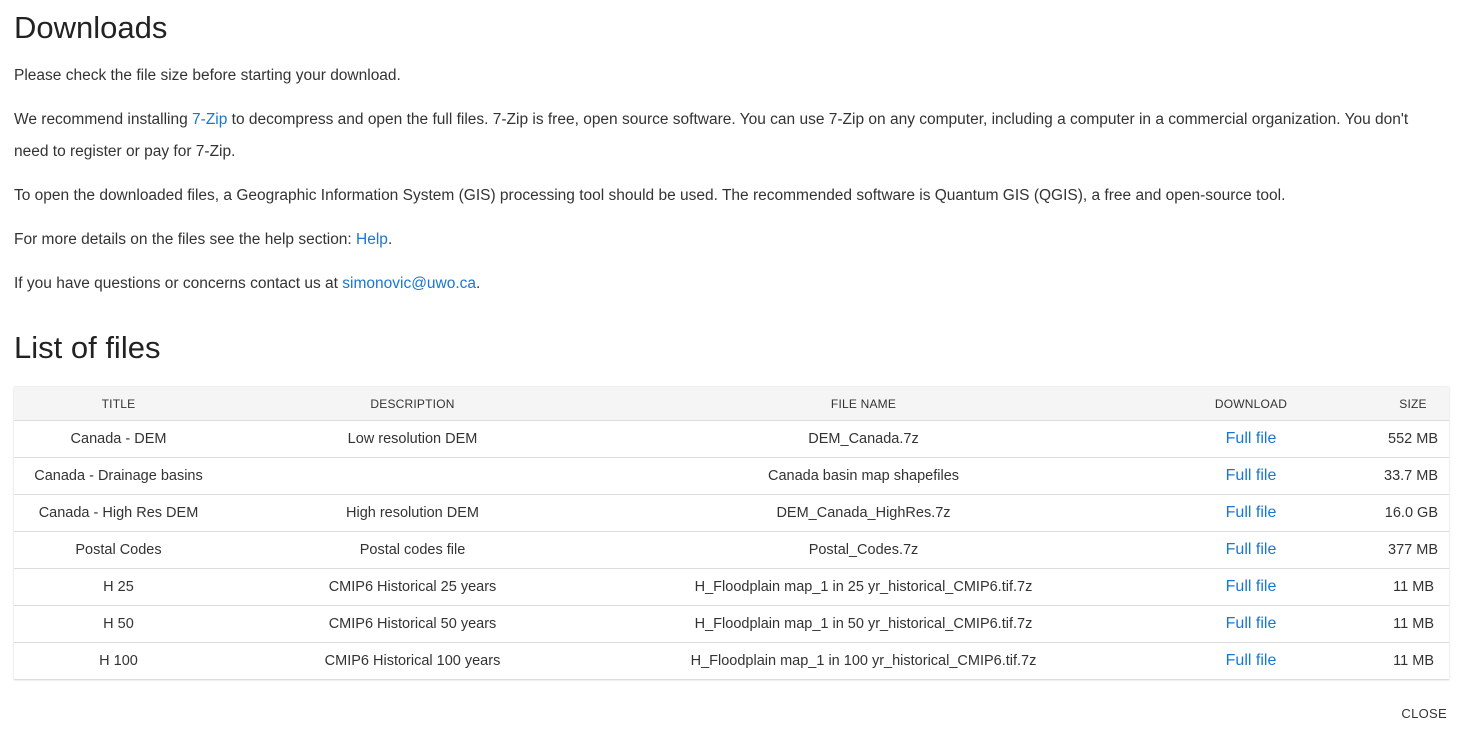 Image resolution: width=1466 pixels, height=738 pixels. What do you see at coordinates (412, 439) in the screenshot?
I see `cell-description: Low resolution DEM` at bounding box center [412, 439].